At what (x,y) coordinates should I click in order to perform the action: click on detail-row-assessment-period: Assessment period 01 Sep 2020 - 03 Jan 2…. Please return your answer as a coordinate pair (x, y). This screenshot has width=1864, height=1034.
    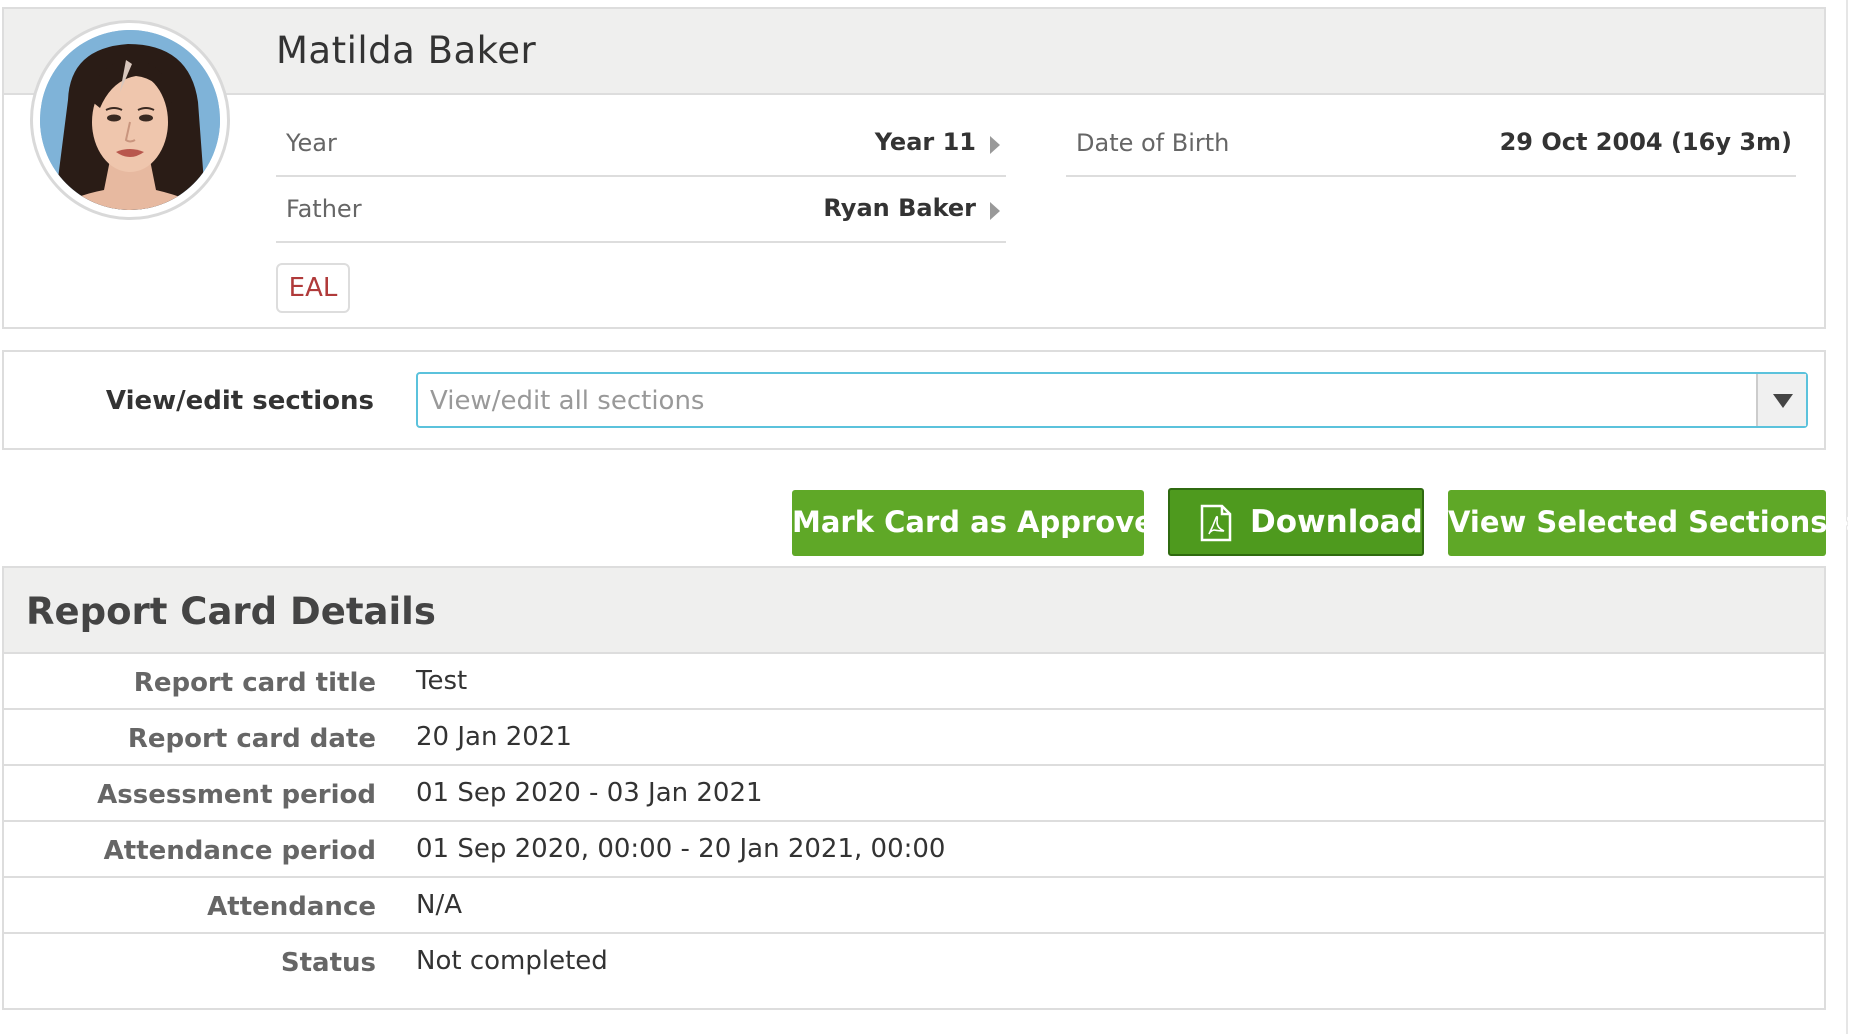
    Looking at the image, I should click on (914, 794).